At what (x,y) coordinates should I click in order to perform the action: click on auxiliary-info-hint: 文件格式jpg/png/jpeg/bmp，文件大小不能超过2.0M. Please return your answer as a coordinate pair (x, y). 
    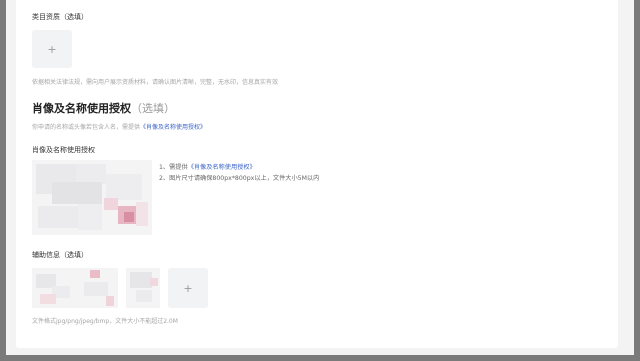
    Looking at the image, I should click on (105, 321).